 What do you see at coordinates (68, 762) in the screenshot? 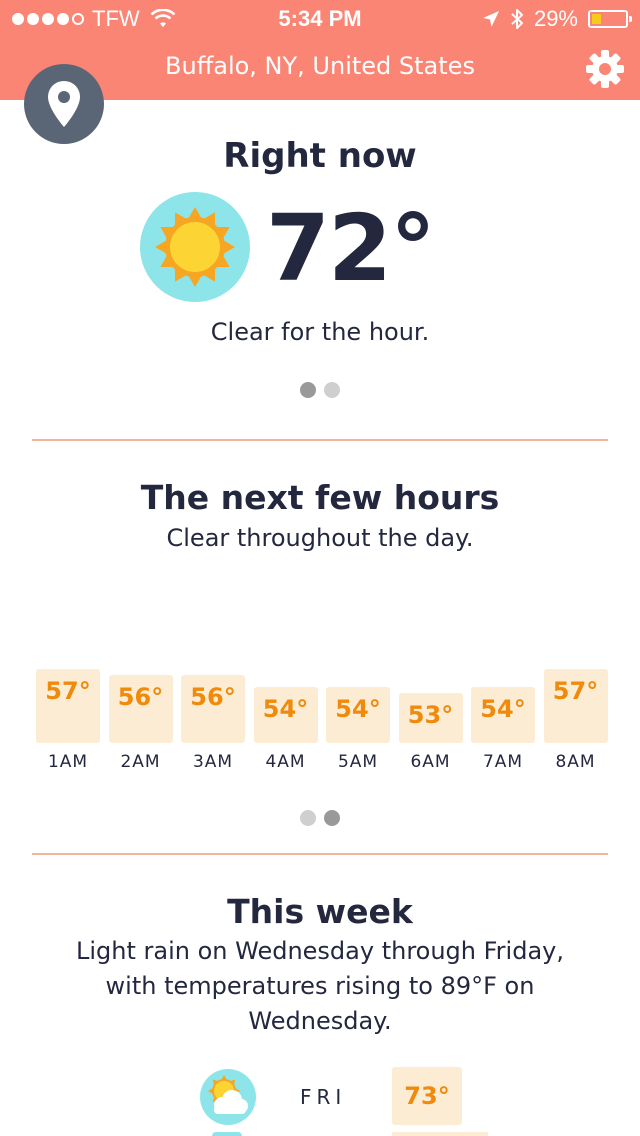
I see `hour-label: 1AM` at bounding box center [68, 762].